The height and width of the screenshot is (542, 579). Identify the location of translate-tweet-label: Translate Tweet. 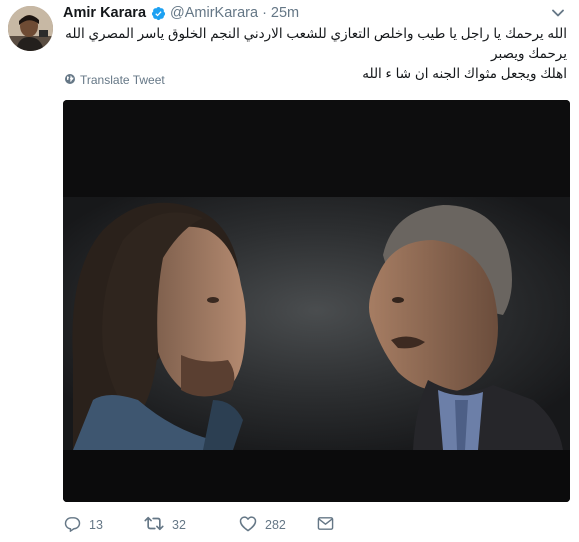
(122, 80).